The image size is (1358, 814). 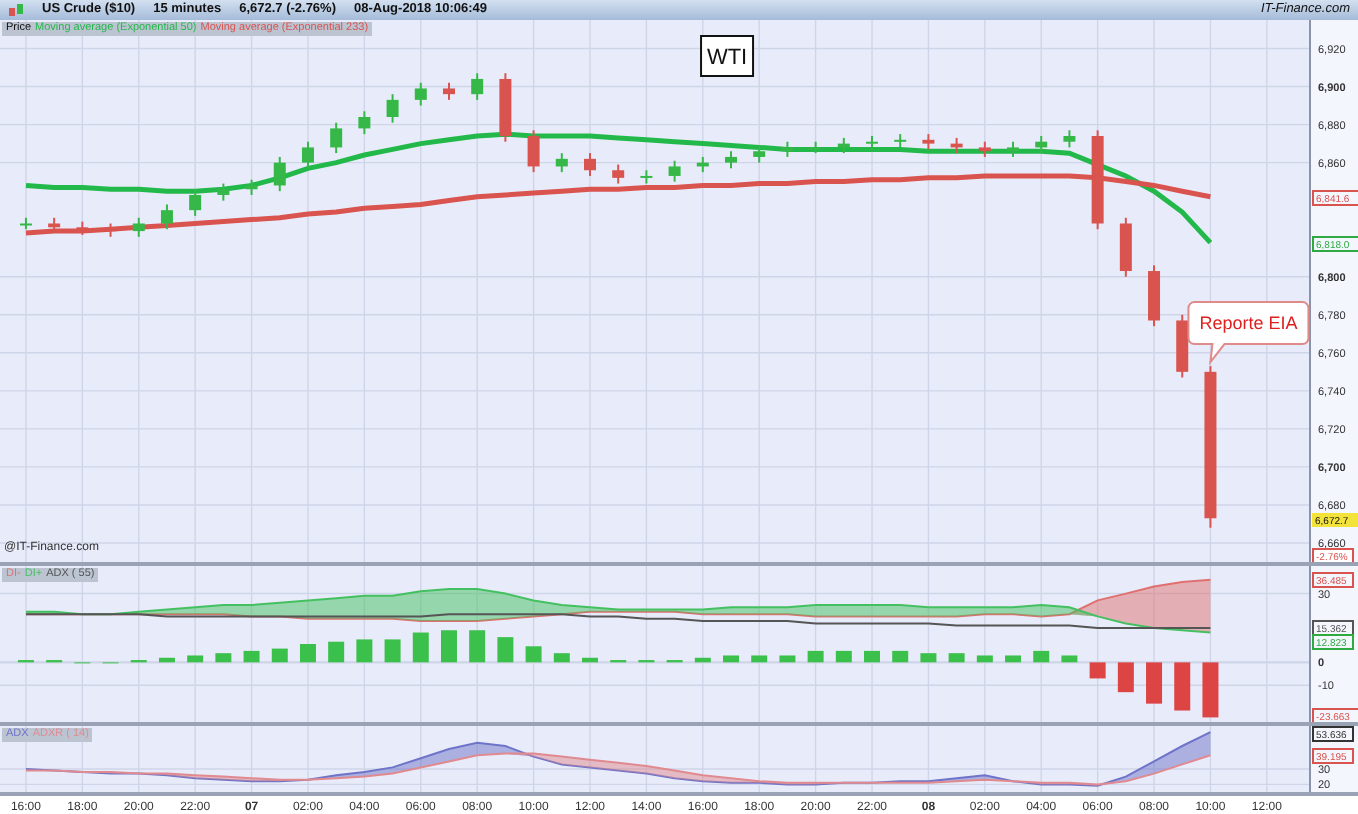 I want to click on chart-title: WTI, so click(x=727, y=56).